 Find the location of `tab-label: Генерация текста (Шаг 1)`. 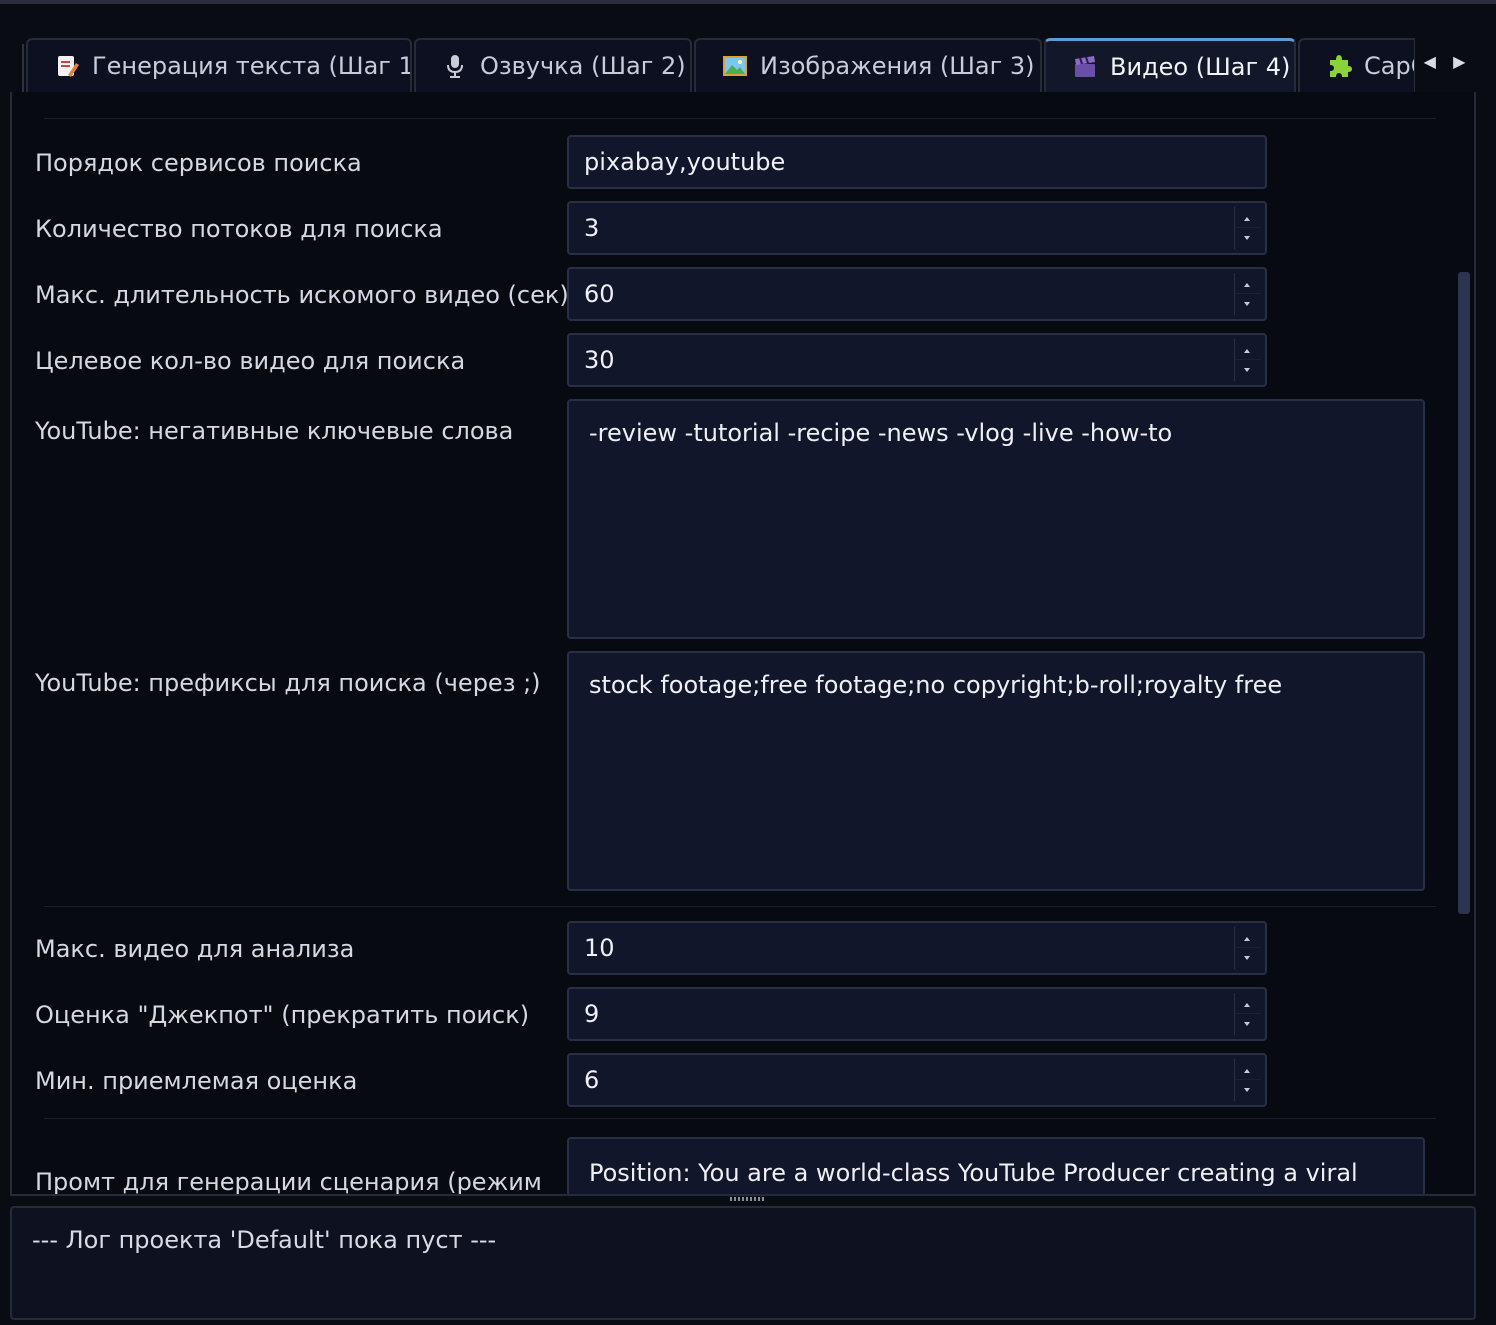

tab-label: Генерация текста (Шаг 1) is located at coordinates (252, 66).